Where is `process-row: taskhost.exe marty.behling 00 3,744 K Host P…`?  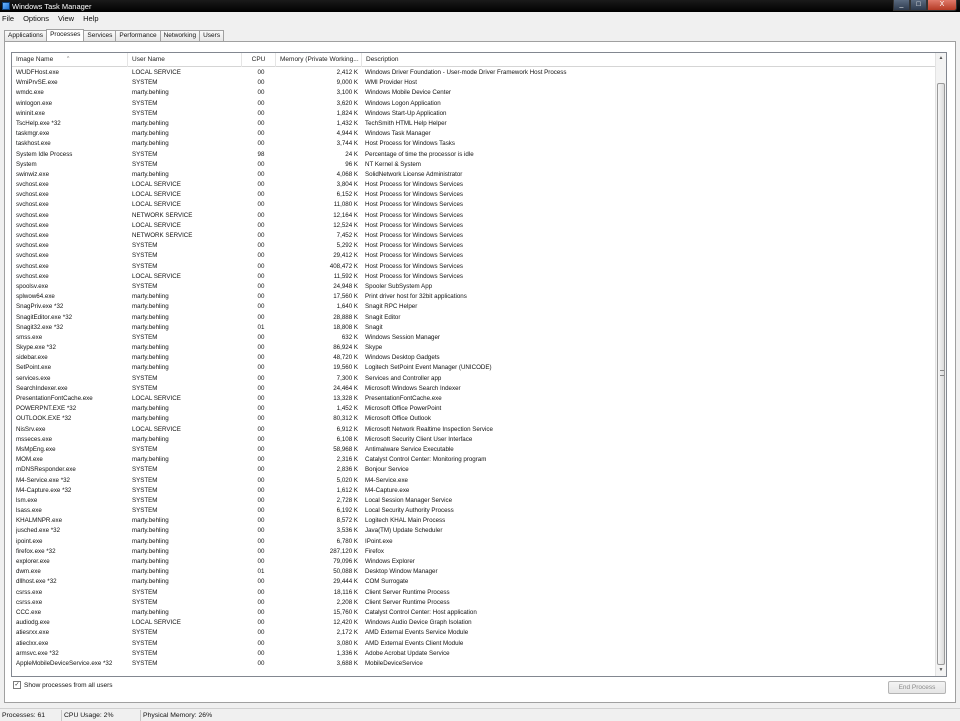
process-row: taskhost.exe marty.behling 00 3,744 K Host P… is located at coordinates (474, 144).